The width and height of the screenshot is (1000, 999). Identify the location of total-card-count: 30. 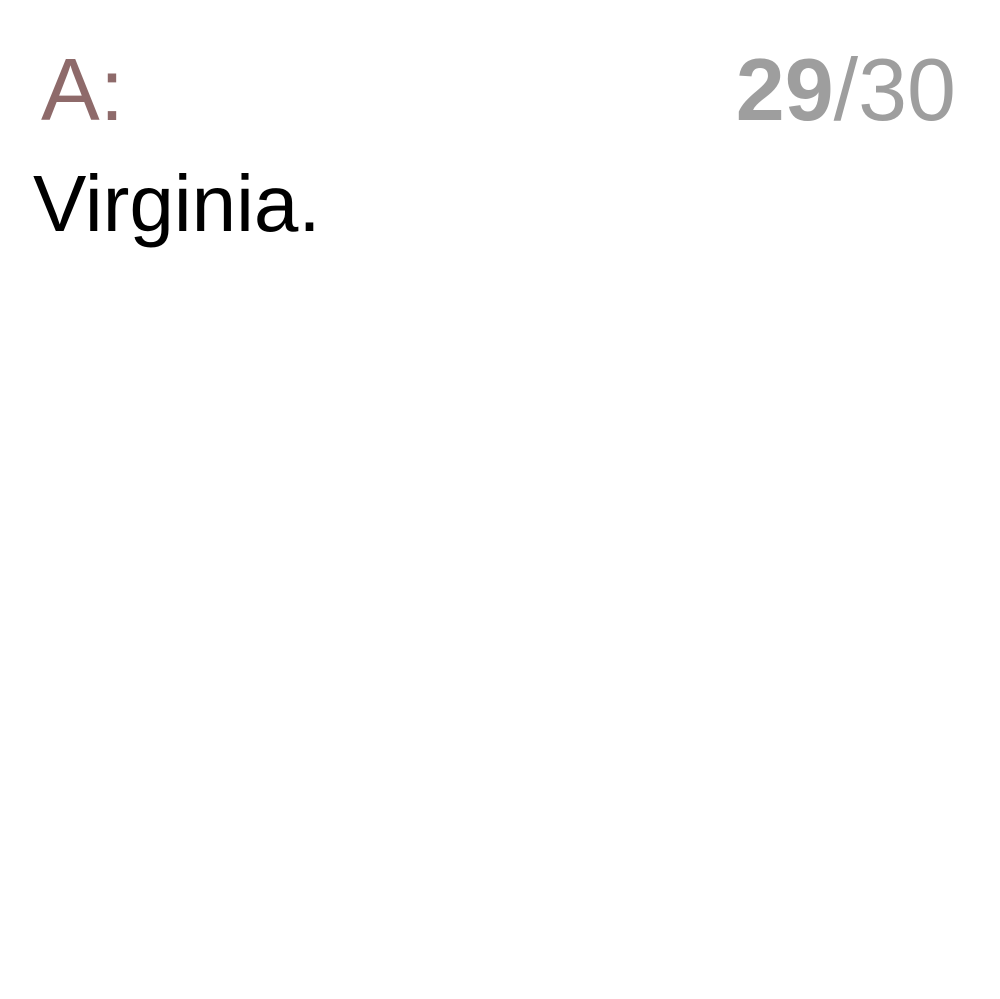
(907, 89).